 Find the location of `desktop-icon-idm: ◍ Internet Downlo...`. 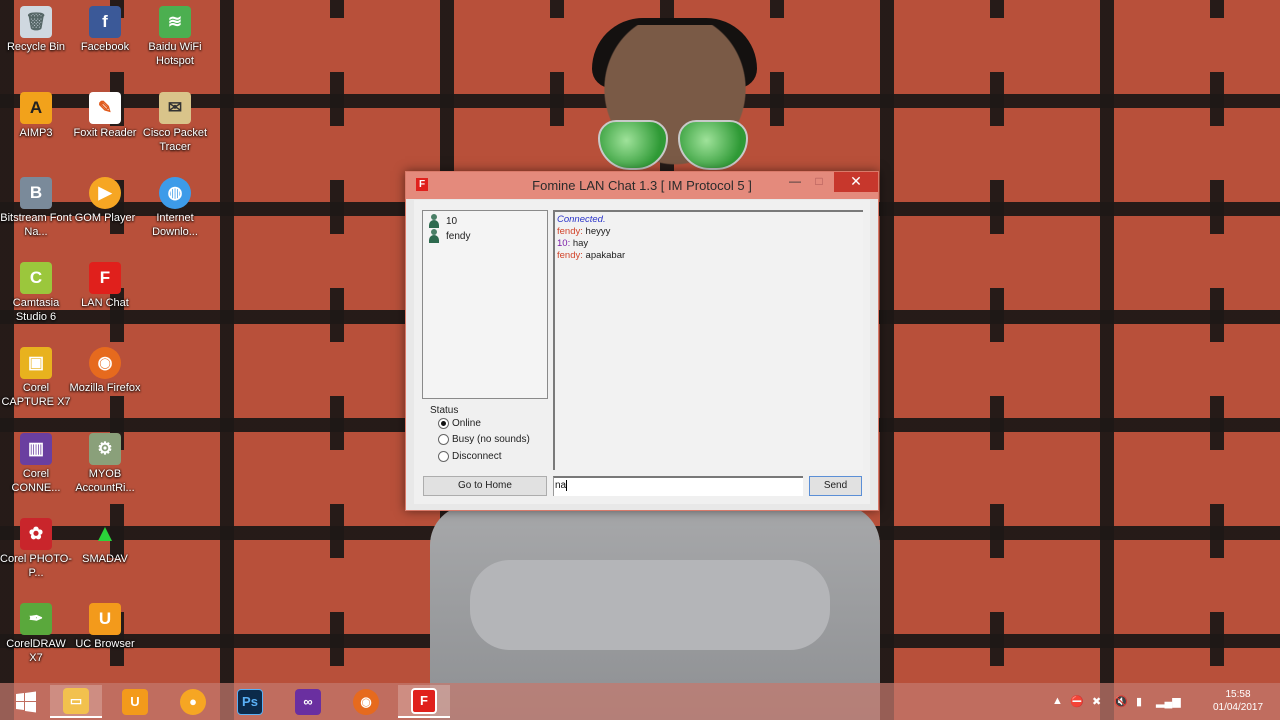

desktop-icon-idm: ◍ Internet Downlo... is located at coordinates (175, 208).